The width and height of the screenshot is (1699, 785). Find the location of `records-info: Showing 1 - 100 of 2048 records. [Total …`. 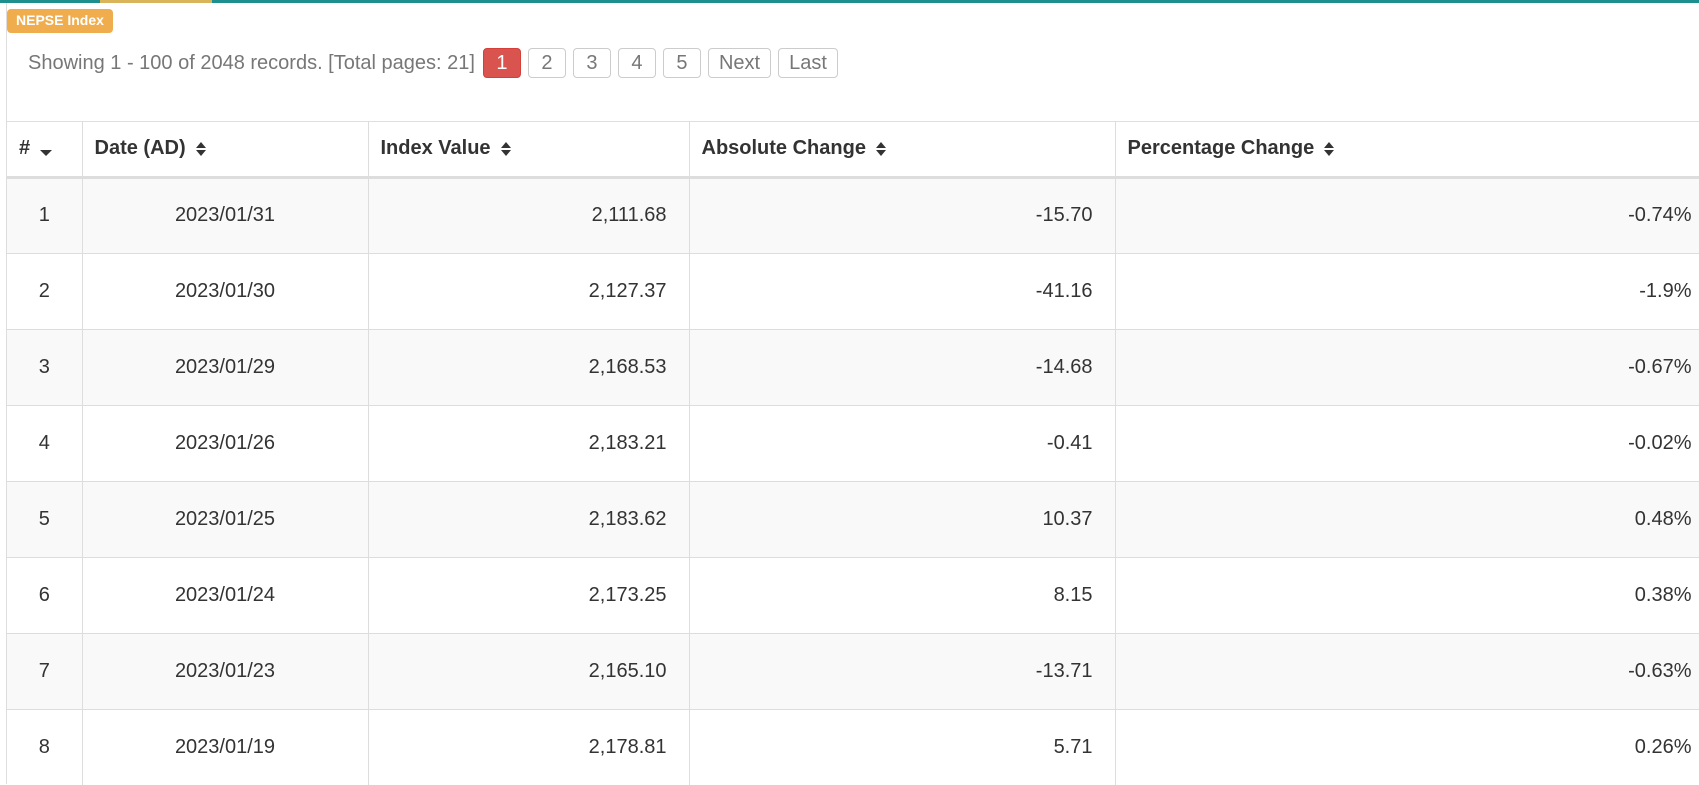

records-info: Showing 1 - 100 of 2048 records. [Total … is located at coordinates (251, 62).